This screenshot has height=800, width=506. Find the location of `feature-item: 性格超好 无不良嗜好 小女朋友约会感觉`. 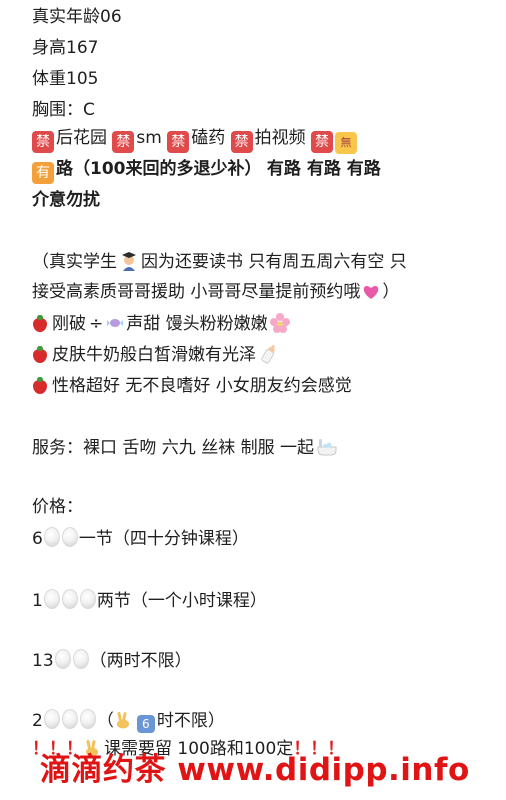

feature-item: 性格超好 无不良嗜好 小女朋友约会感觉 is located at coordinates (192, 386).